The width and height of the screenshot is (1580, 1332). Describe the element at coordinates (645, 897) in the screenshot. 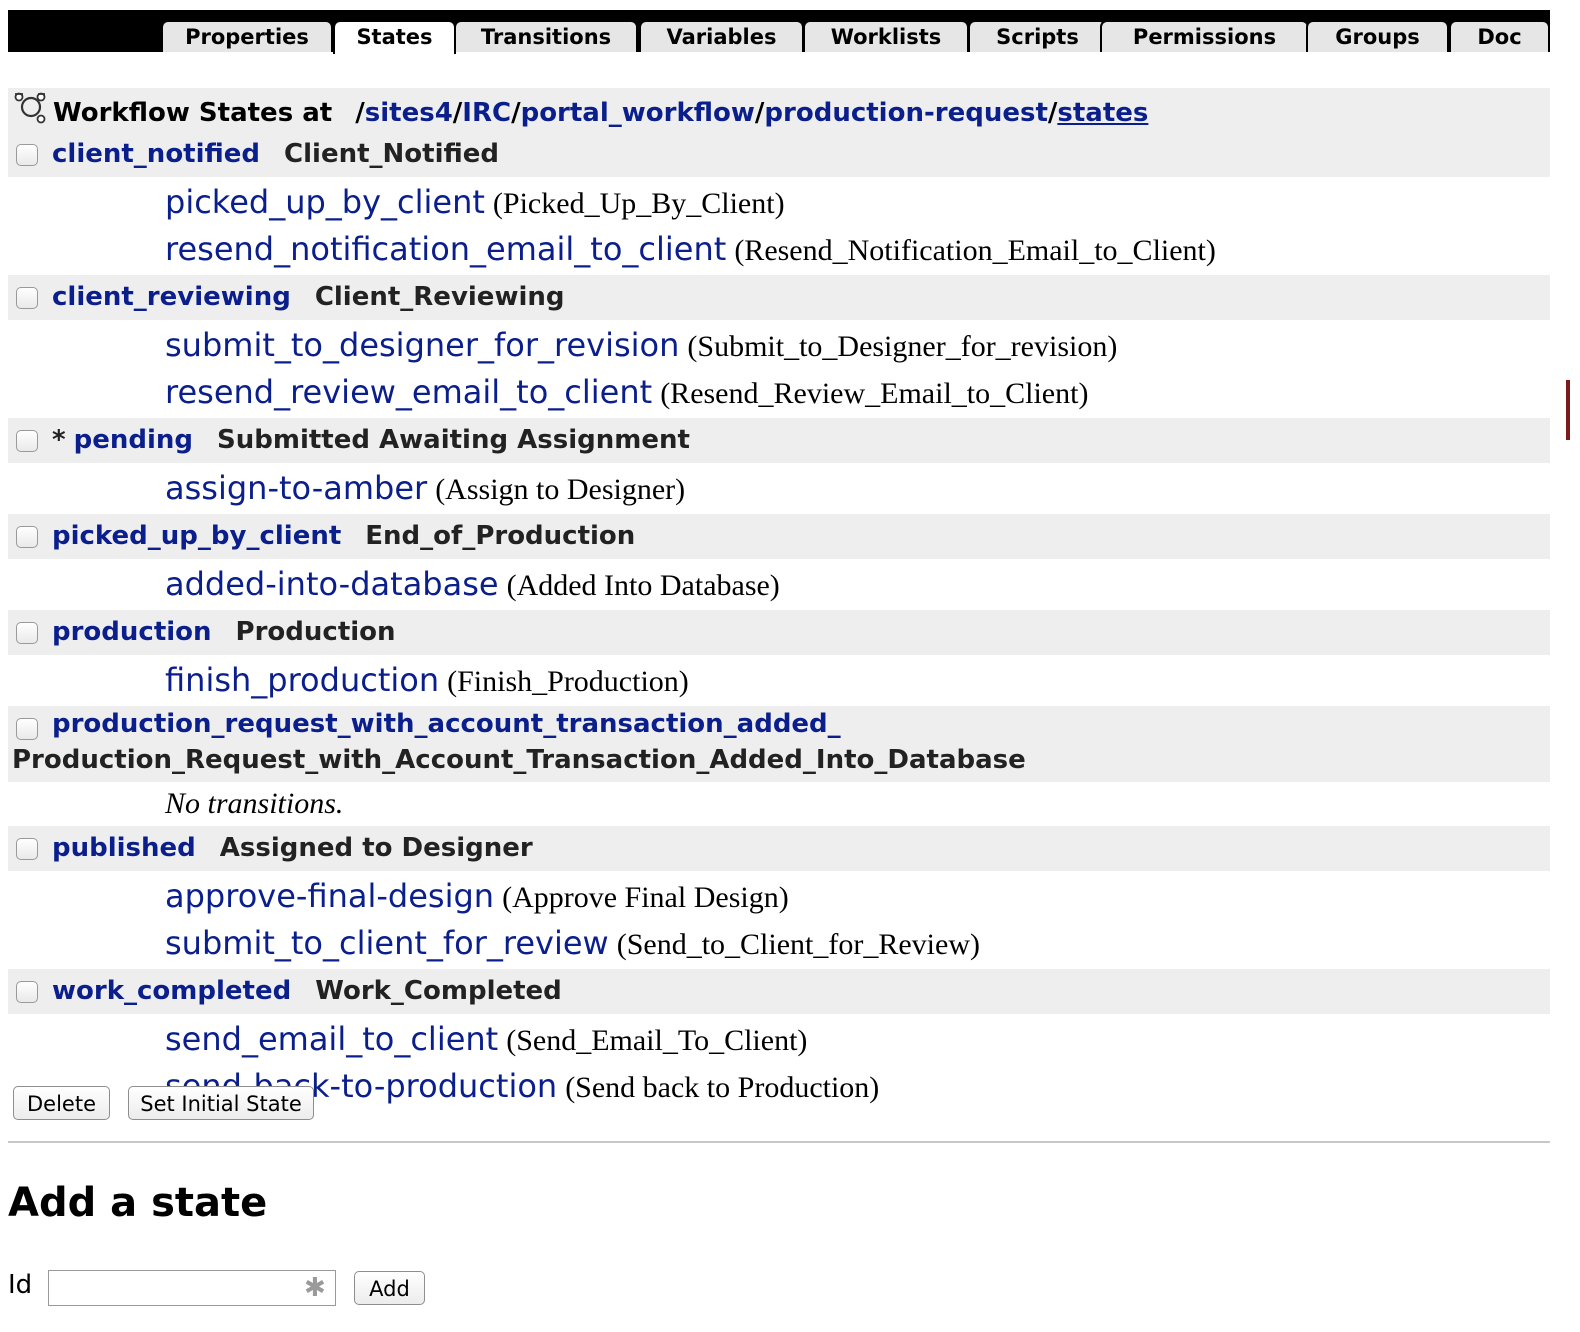

I see `transition-title: (Approve Final Design)` at that location.